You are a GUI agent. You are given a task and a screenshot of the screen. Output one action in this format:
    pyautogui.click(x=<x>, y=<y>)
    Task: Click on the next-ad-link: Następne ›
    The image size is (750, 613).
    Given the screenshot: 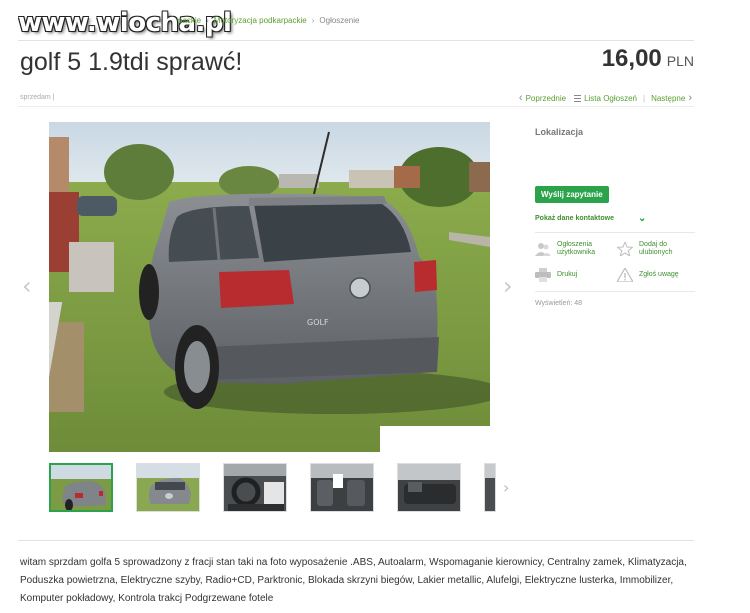 What is the action you would take?
    pyautogui.click(x=673, y=98)
    